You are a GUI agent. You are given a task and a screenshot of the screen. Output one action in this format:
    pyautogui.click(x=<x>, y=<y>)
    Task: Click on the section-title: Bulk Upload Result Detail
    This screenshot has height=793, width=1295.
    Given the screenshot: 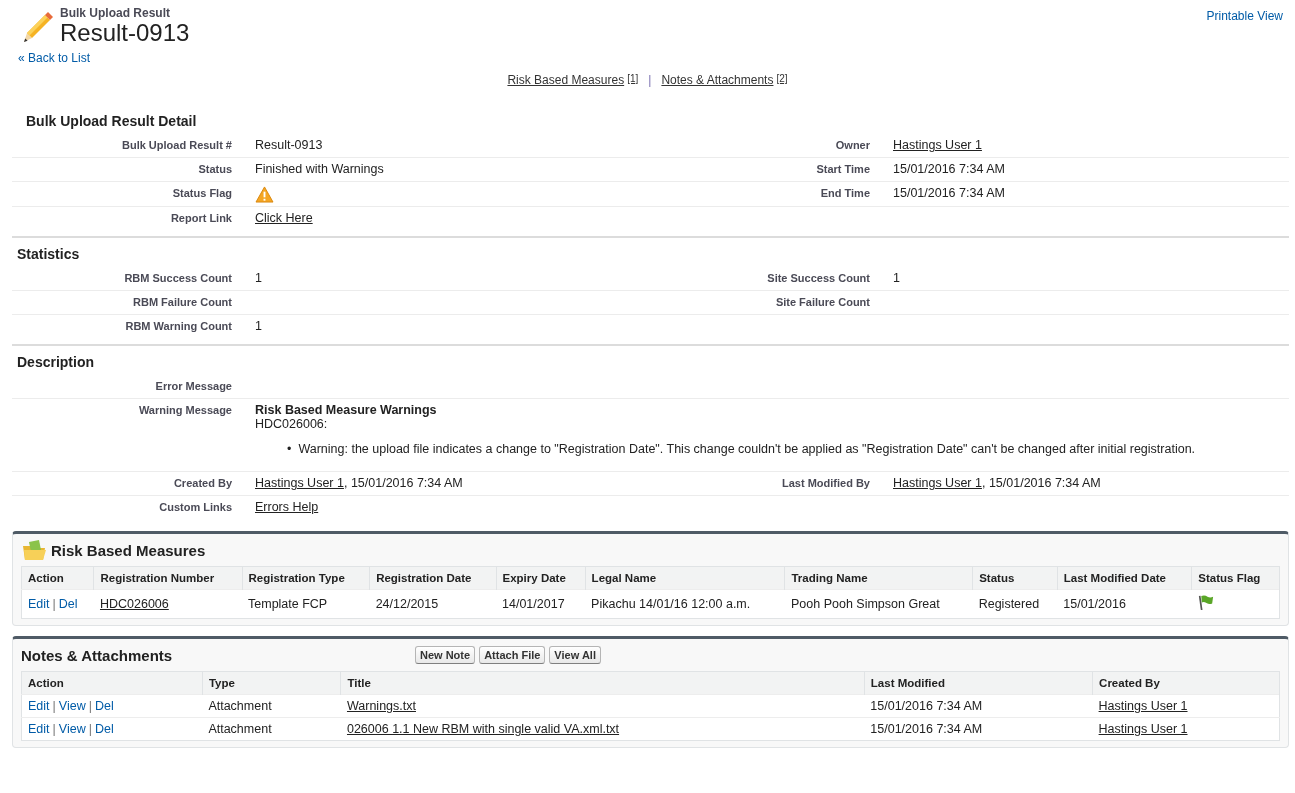 What is the action you would take?
    pyautogui.click(x=111, y=121)
    